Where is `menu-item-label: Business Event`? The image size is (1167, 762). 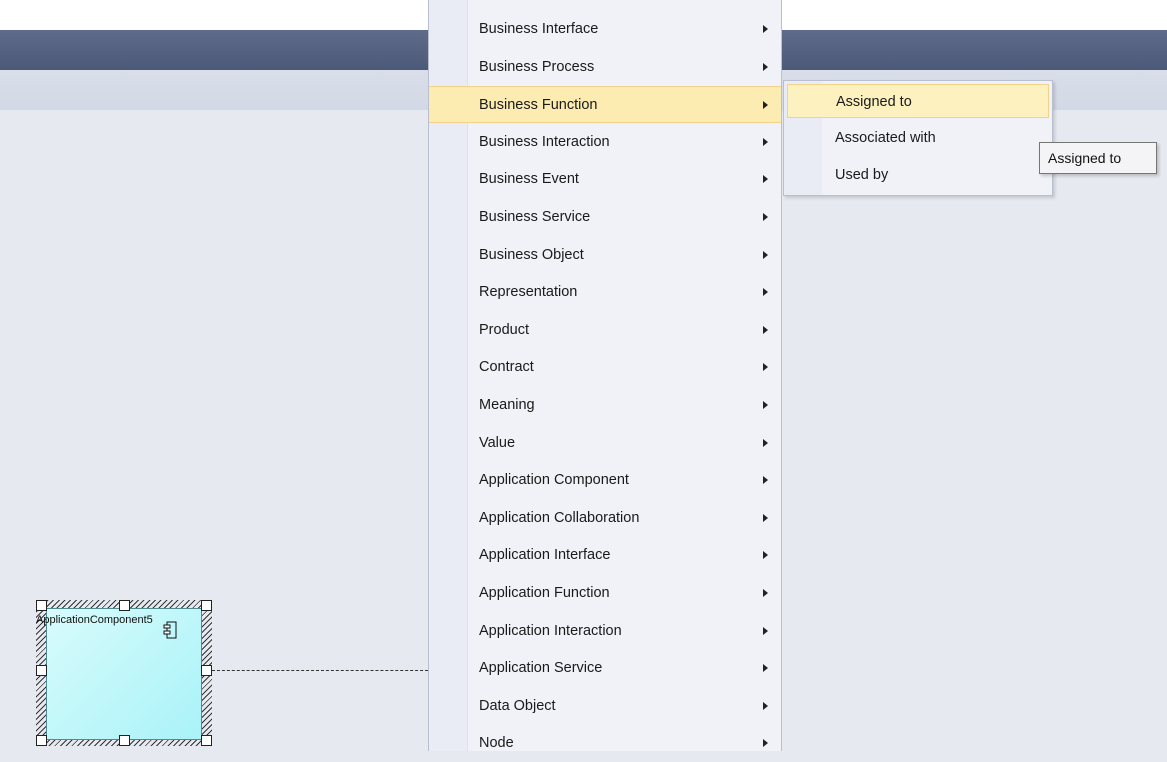 menu-item-label: Business Event is located at coordinates (529, 179).